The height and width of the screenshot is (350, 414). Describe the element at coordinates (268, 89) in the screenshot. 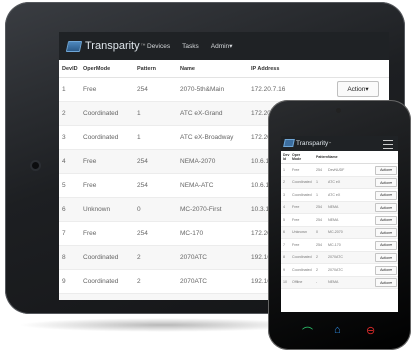

I see `cell-ip: 172.20.7.16` at that location.